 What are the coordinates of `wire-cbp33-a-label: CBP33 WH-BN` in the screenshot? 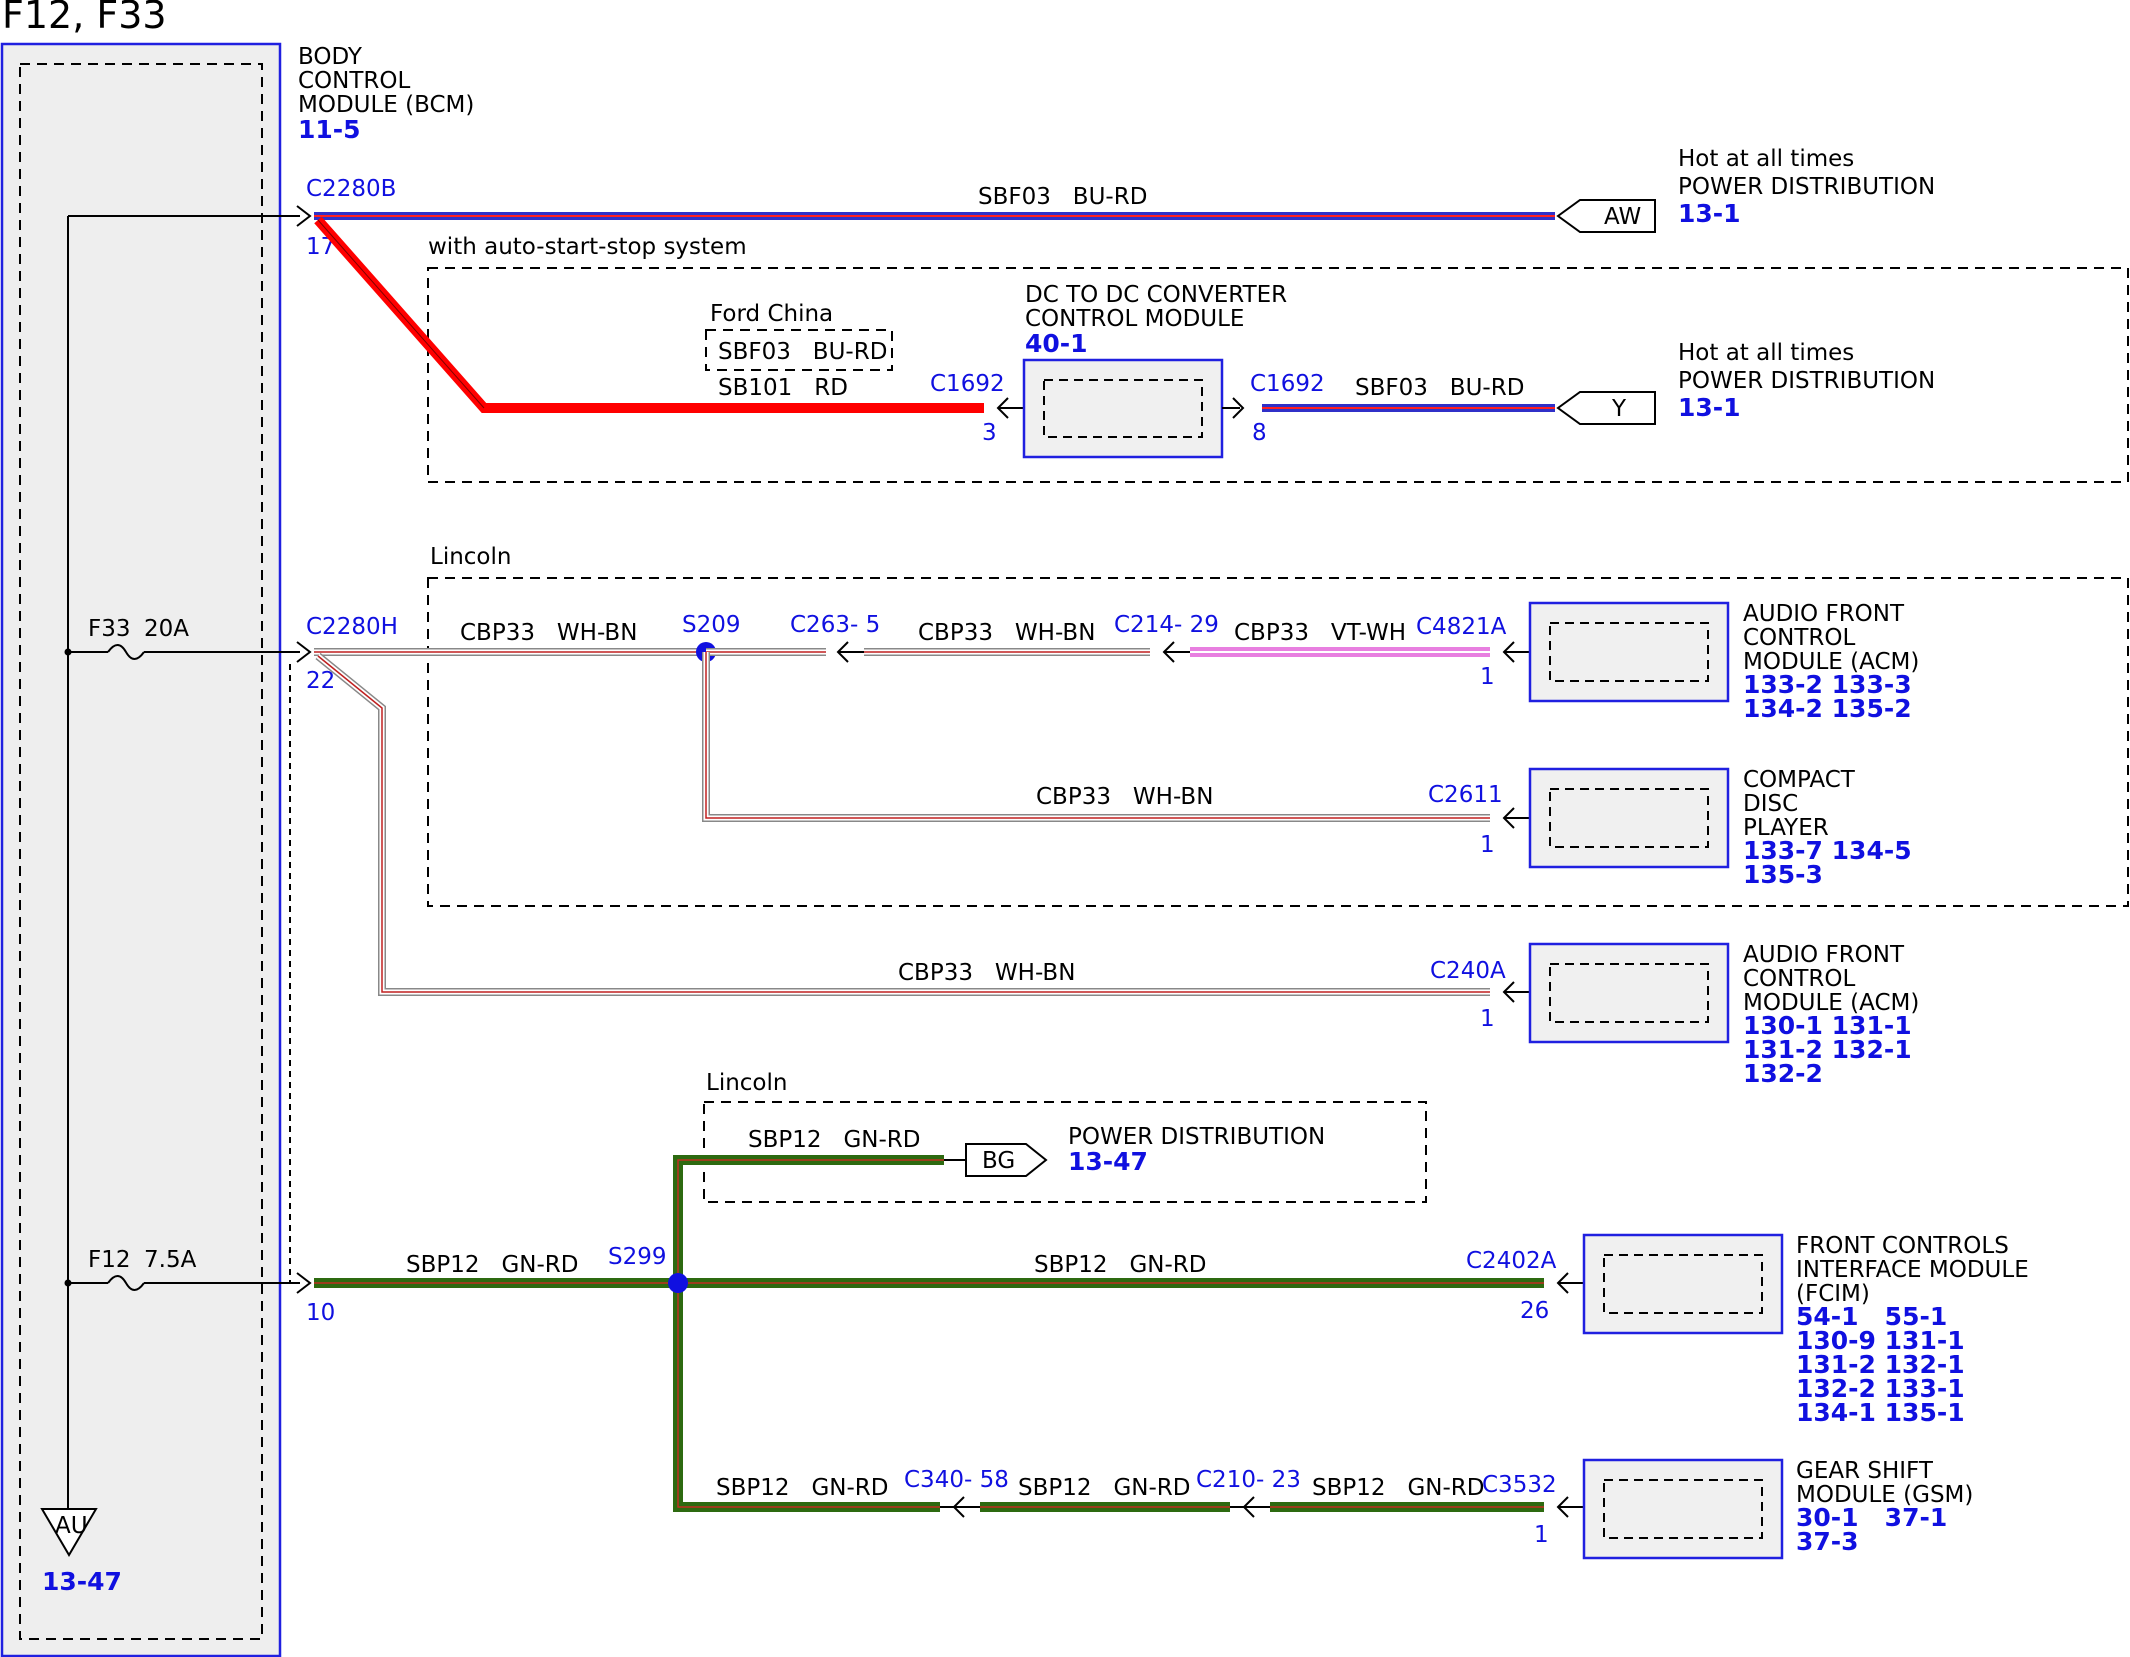 It's located at (548, 633).